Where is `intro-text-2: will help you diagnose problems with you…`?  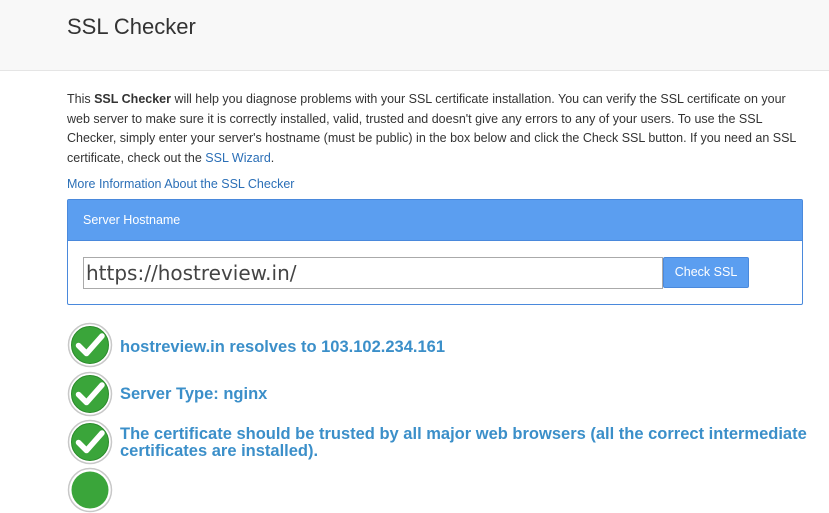 intro-text-2: will help you diagnose problems with you… is located at coordinates (431, 128).